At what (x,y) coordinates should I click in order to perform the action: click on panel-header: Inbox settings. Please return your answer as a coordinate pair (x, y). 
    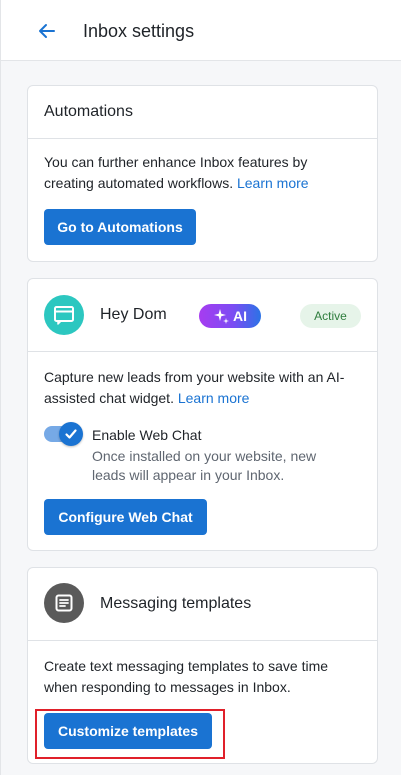
    Looking at the image, I should click on (201, 30).